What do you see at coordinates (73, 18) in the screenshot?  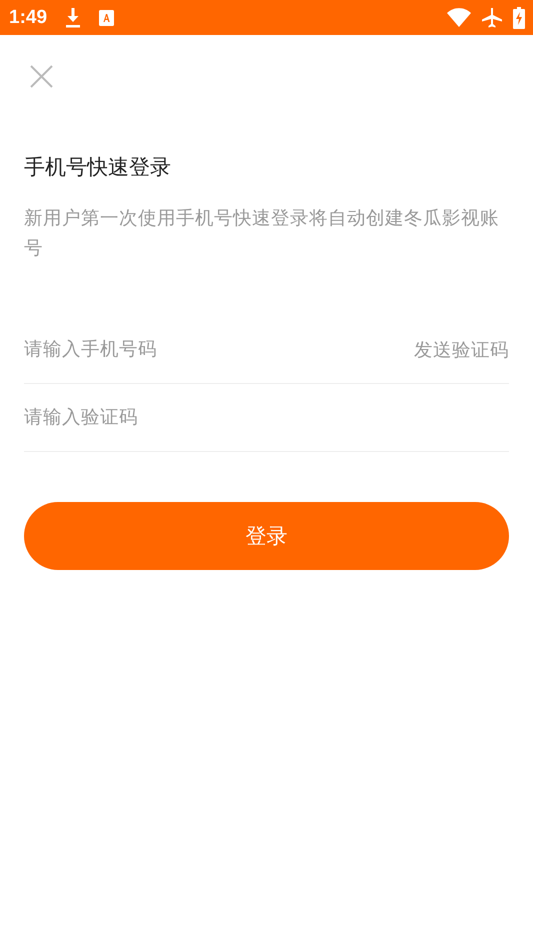 I see `download-icon` at bounding box center [73, 18].